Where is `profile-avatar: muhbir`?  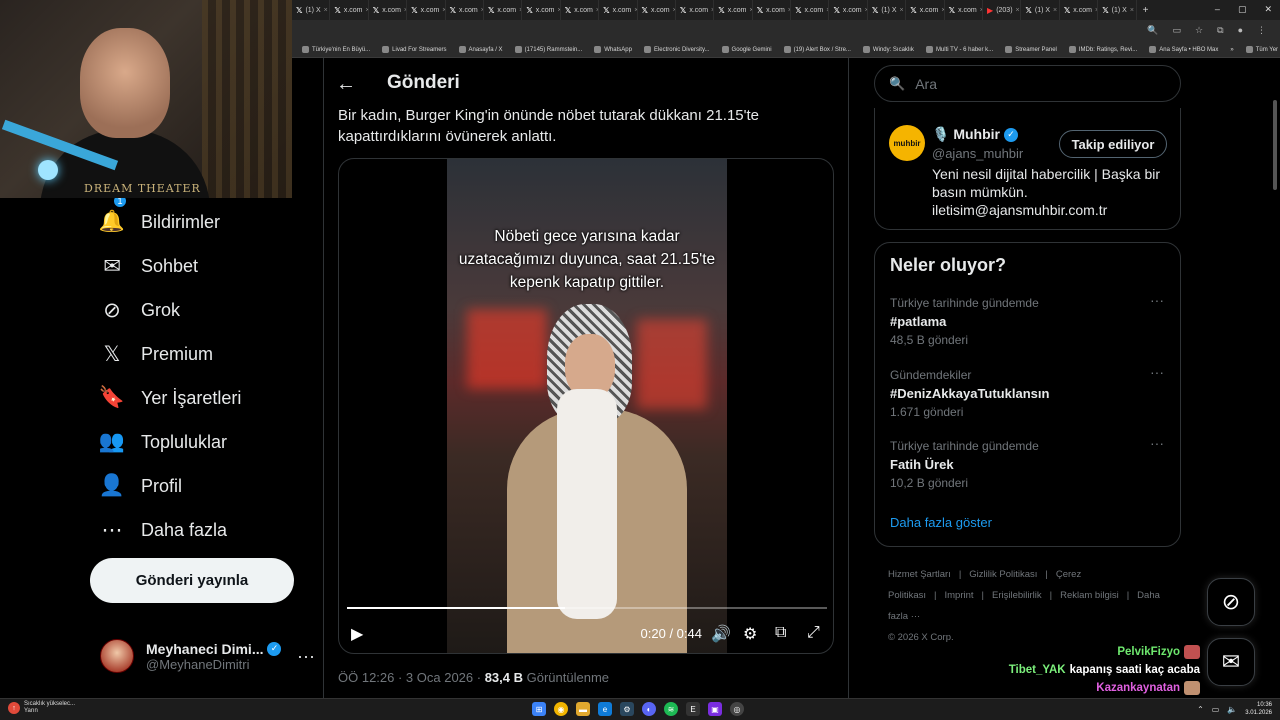 profile-avatar: muhbir is located at coordinates (907, 143).